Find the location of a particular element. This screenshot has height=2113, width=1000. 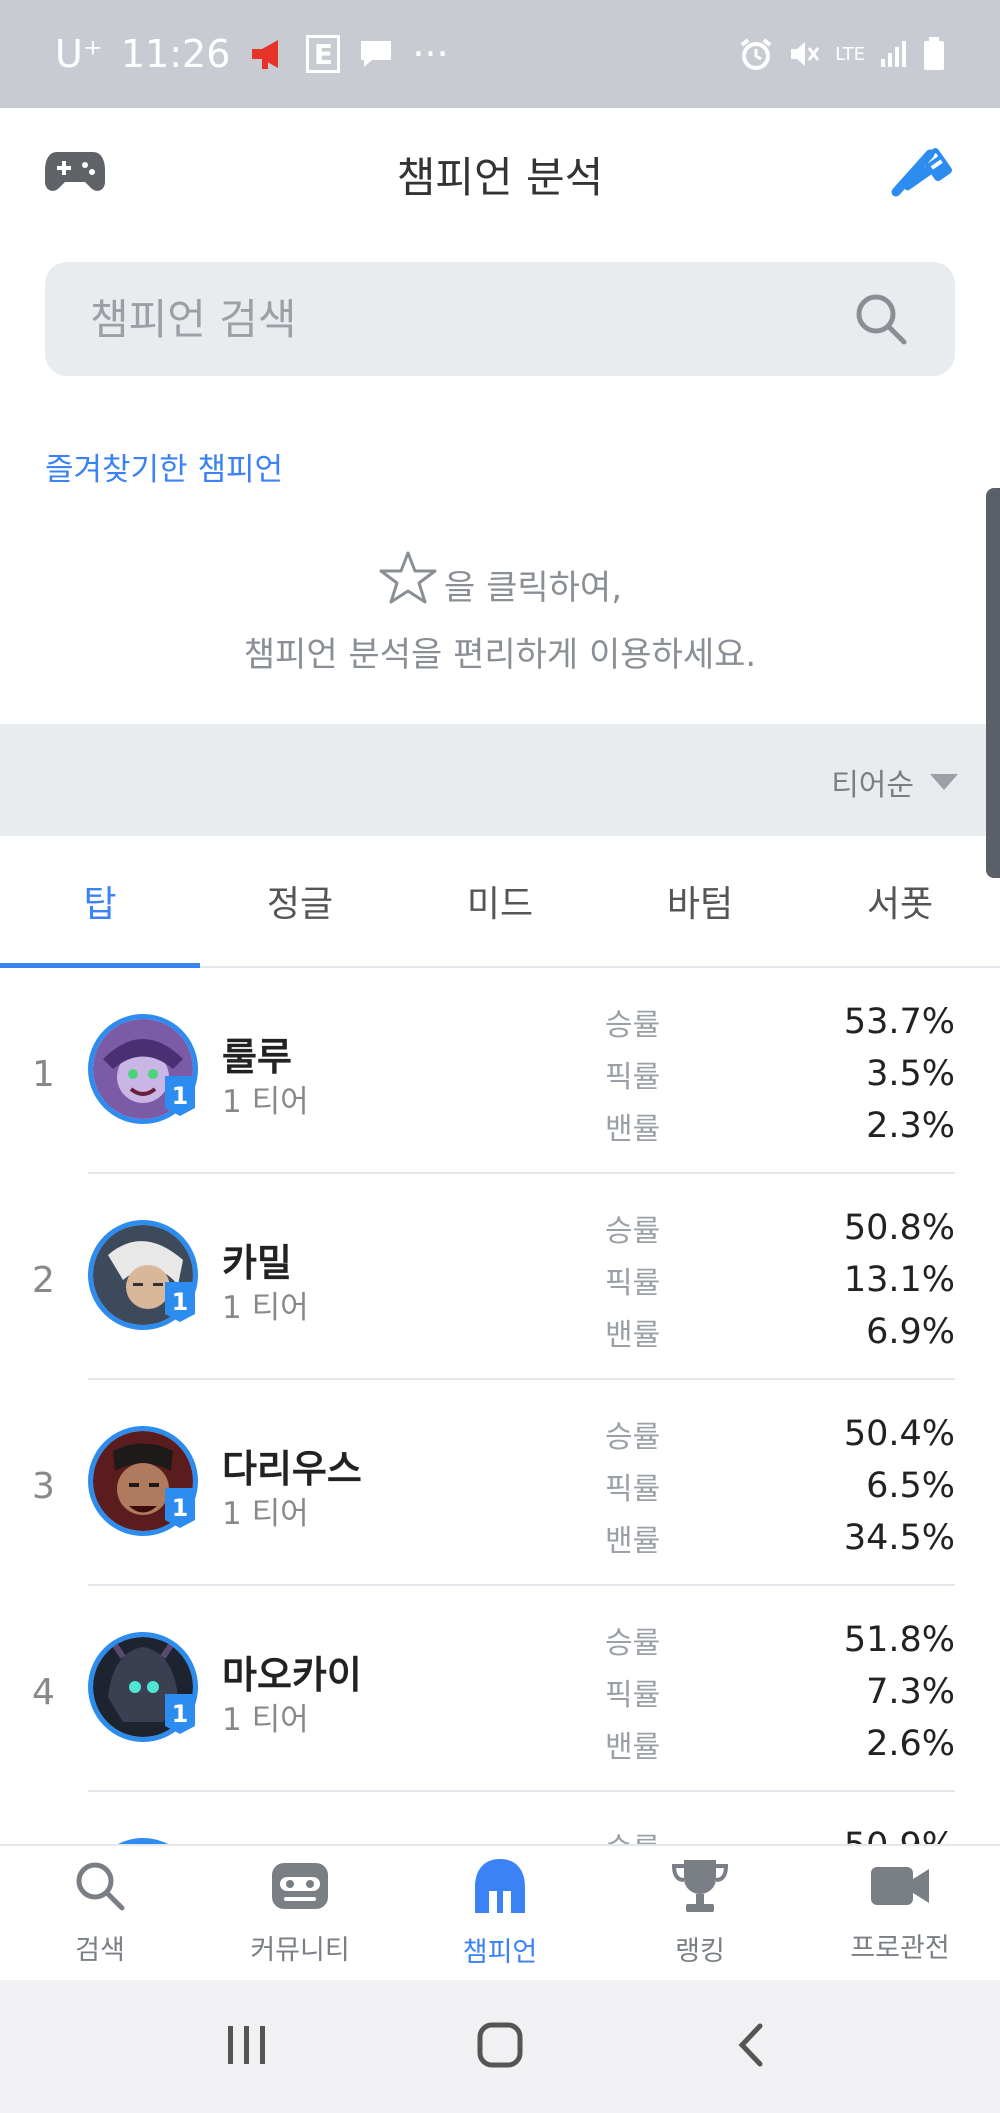

signal-icon is located at coordinates (894, 54).